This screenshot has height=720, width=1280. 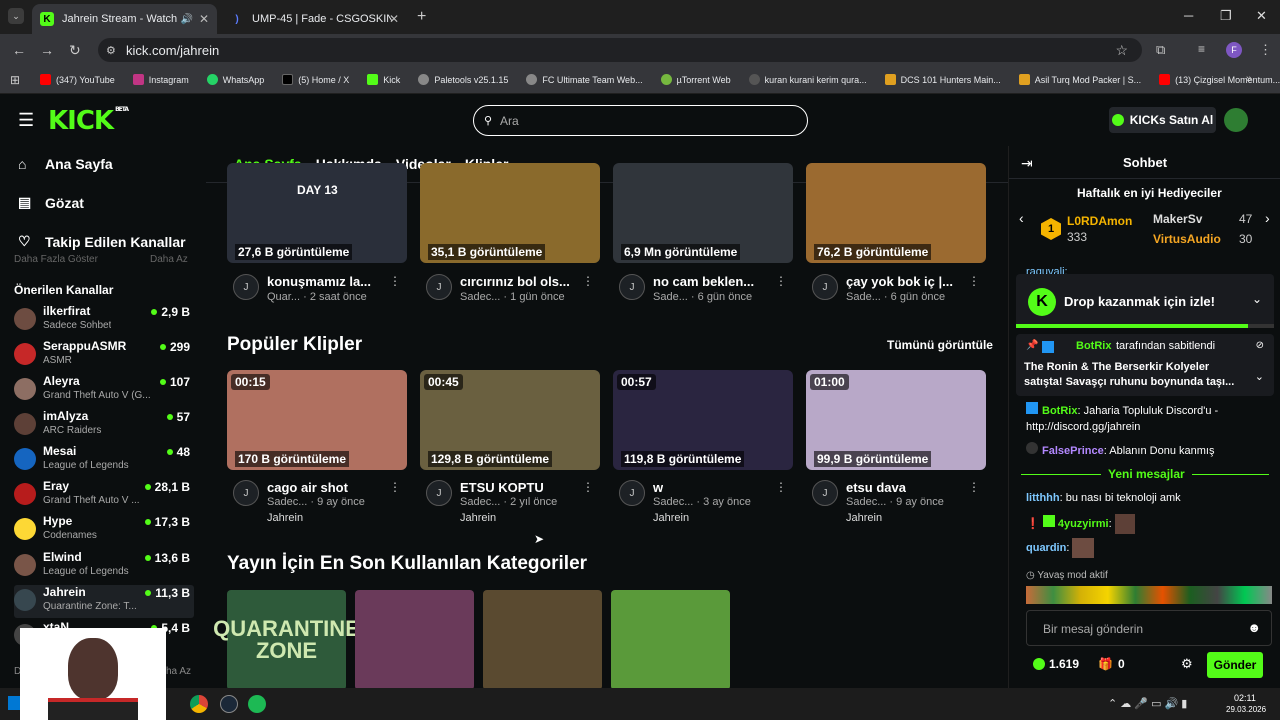 What do you see at coordinates (502, 487) in the screenshot?
I see `clip-title: ETSU KOPTU` at bounding box center [502, 487].